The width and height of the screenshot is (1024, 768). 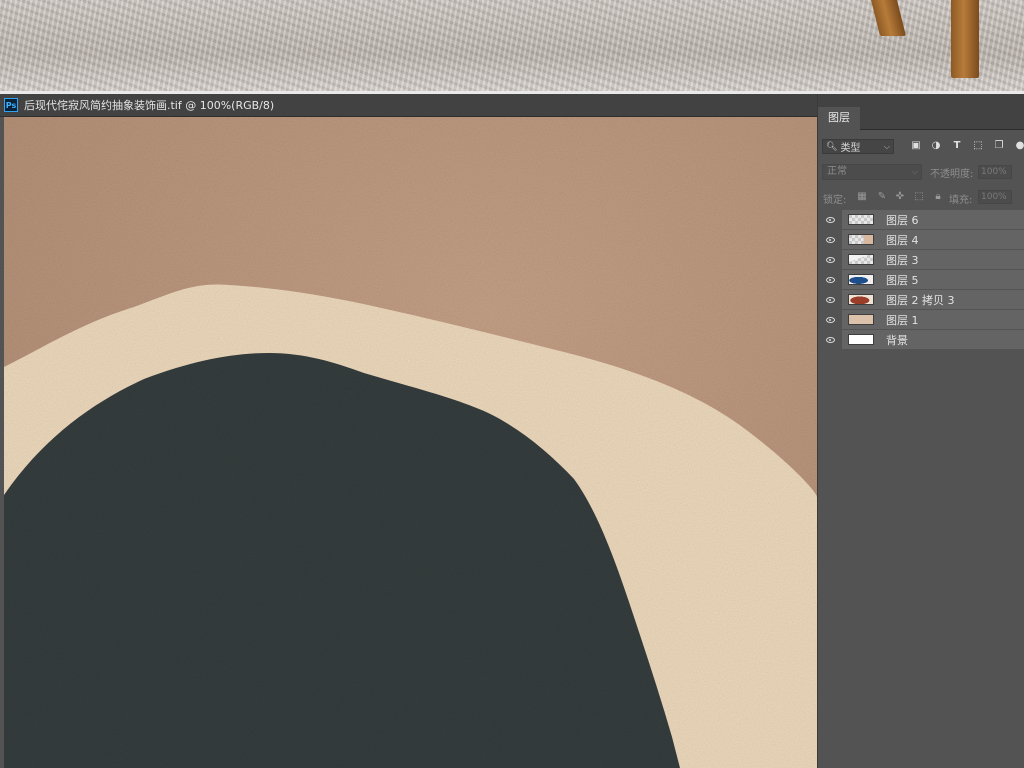 I want to click on layer-name: 图层 2 拷贝 3, so click(x=920, y=300).